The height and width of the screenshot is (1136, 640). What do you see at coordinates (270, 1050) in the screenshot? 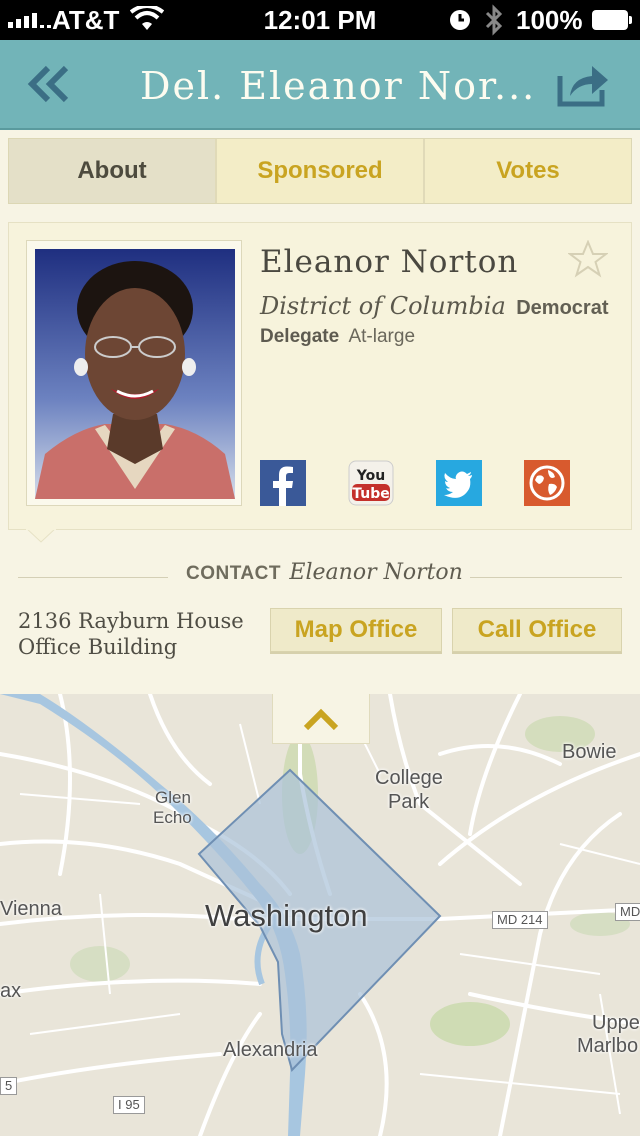
I see `map-label: Alexandria` at bounding box center [270, 1050].